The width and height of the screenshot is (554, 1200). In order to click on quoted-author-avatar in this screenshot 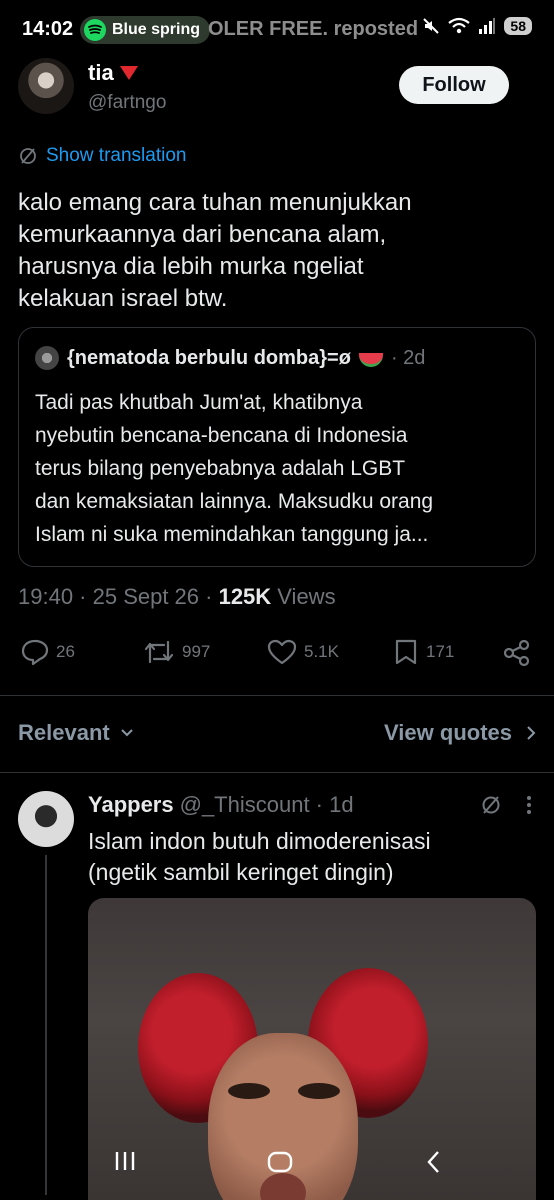, I will do `click(47, 358)`.